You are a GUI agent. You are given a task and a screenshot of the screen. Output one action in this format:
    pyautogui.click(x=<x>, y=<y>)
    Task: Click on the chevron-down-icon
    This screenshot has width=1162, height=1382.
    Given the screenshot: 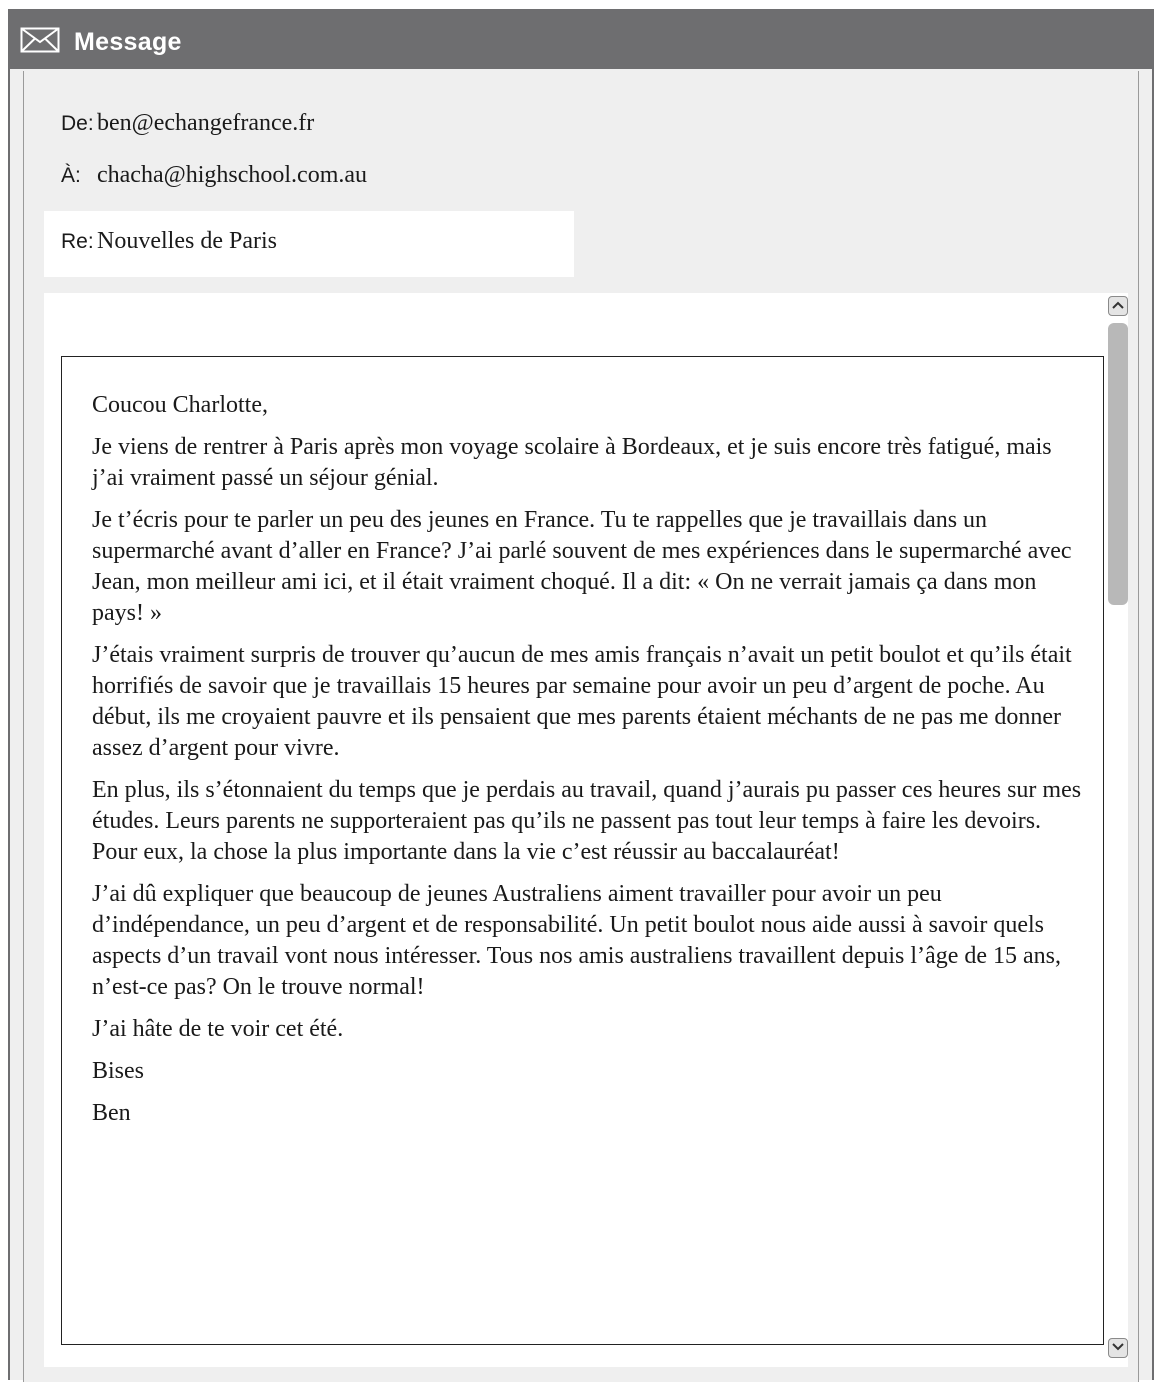 What is the action you would take?
    pyautogui.click(x=1118, y=1348)
    